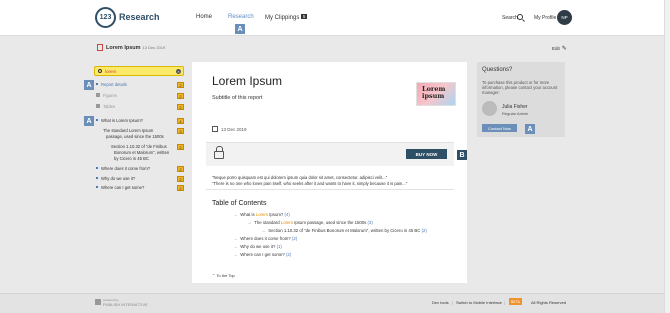 This screenshot has height=313, width=670. Describe the element at coordinates (549, 302) in the screenshot. I see `footer-rights: All Rights Reserved` at that location.